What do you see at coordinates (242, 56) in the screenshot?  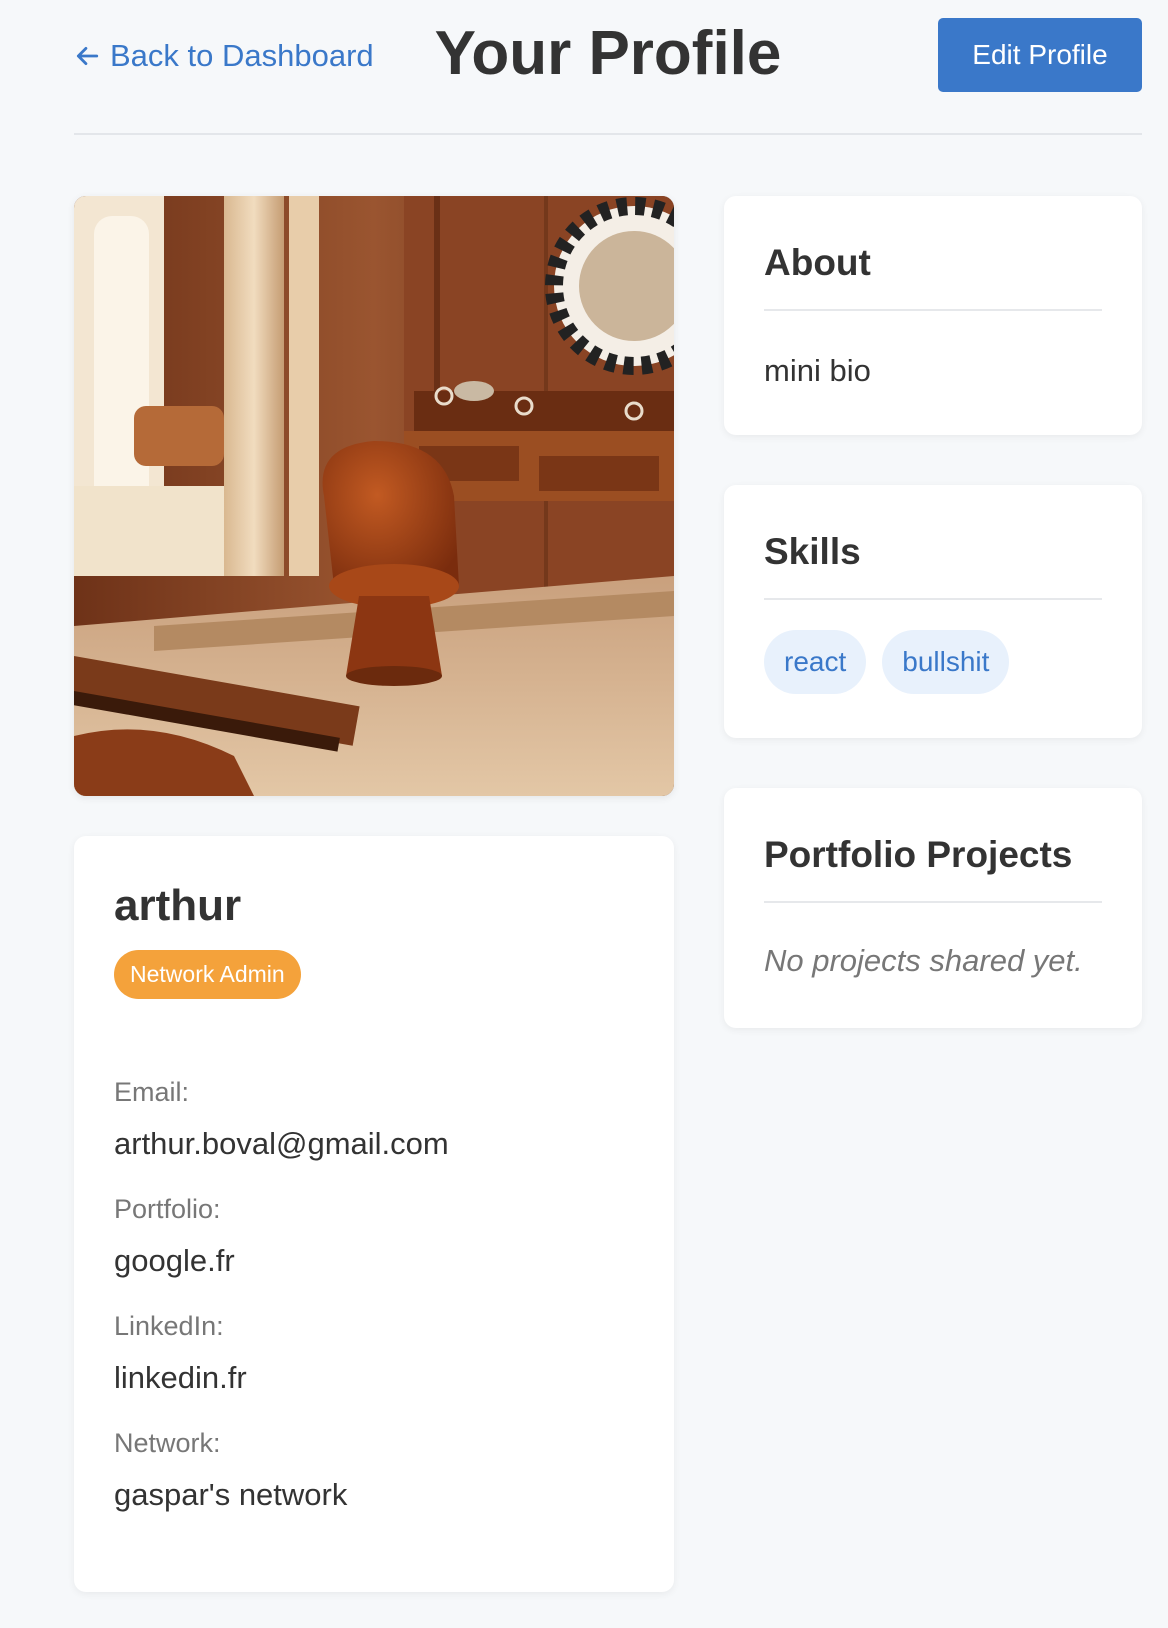 I see `back-link-label: Back to Dashboard` at bounding box center [242, 56].